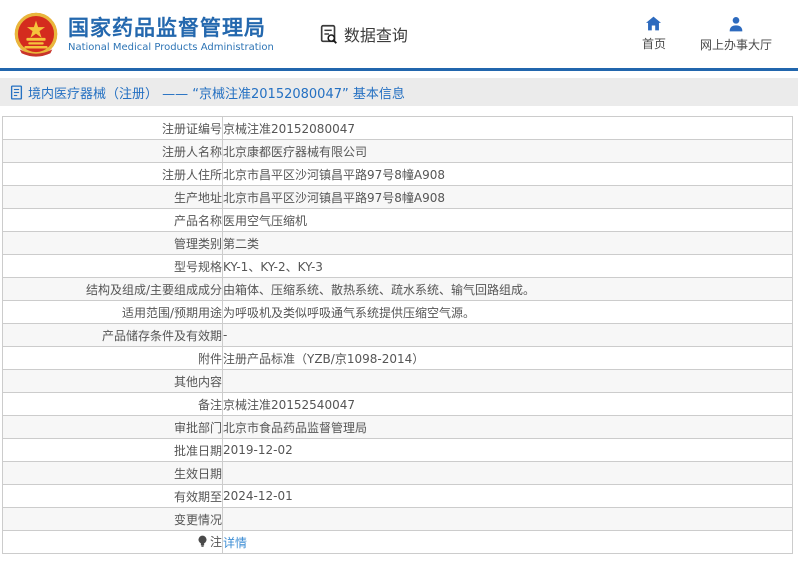 This screenshot has height=564, width=798. What do you see at coordinates (507, 312) in the screenshot?
I see `row-value: 为呼吸机及类似呼吸通气系统提供压缩空气源。` at bounding box center [507, 312].